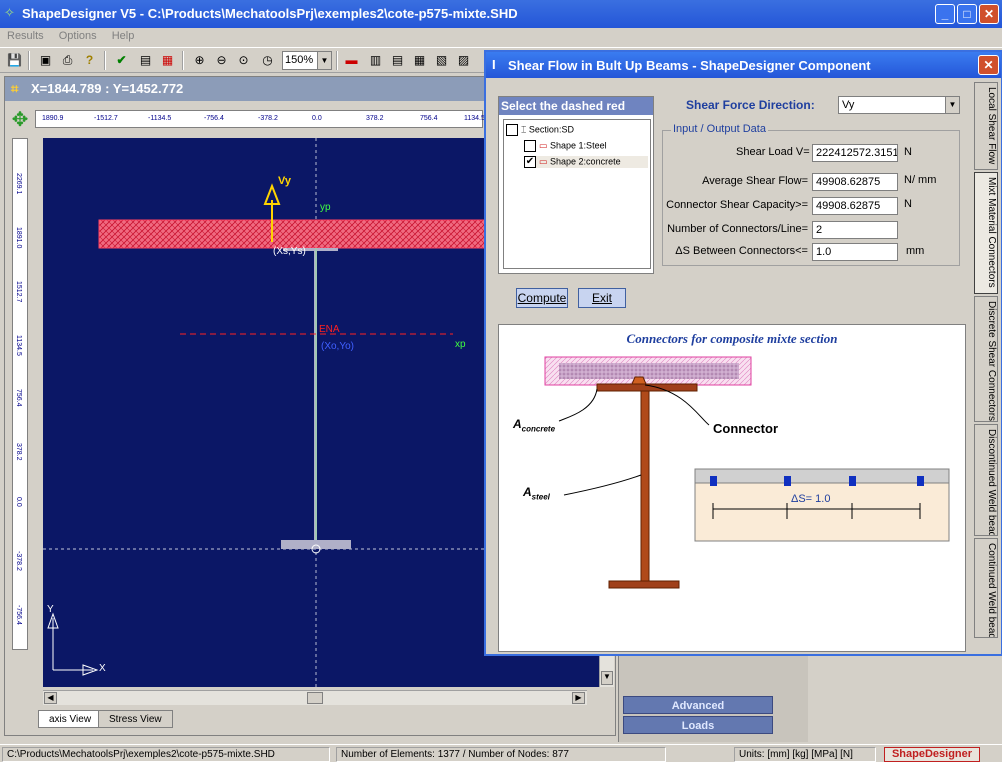 The image size is (1002, 762). Describe the element at coordinates (952, 105) in the screenshot. I see `chevron-down-icon: ▼` at that location.